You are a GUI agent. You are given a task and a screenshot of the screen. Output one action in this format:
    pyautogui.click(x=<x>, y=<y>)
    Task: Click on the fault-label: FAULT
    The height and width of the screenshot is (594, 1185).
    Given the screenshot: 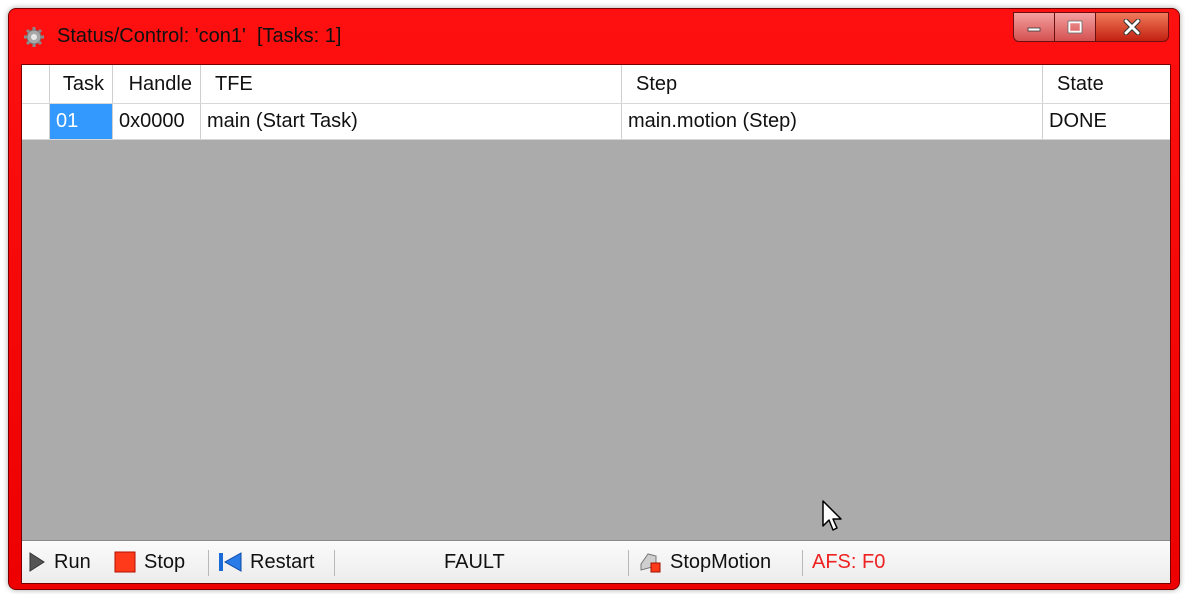 What is the action you would take?
    pyautogui.click(x=474, y=561)
    